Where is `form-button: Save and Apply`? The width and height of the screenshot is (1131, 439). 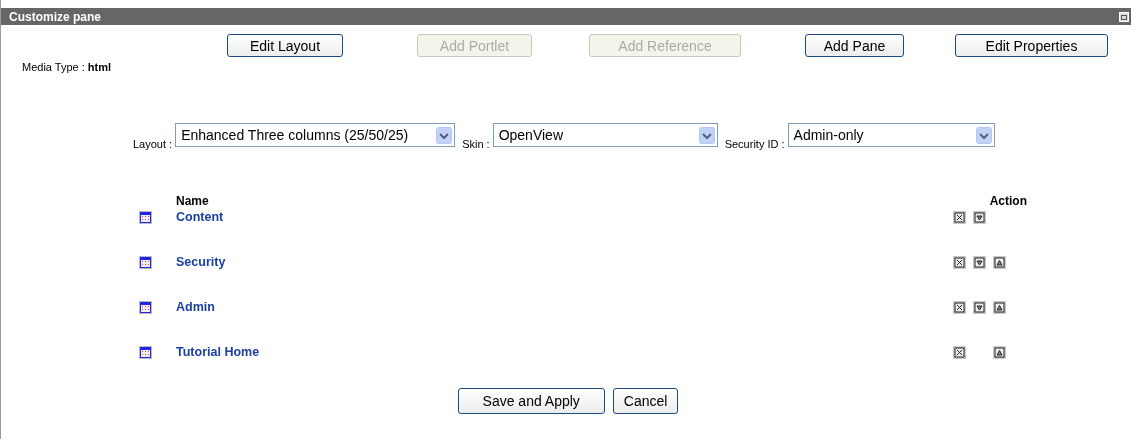 form-button: Save and Apply is located at coordinates (531, 401).